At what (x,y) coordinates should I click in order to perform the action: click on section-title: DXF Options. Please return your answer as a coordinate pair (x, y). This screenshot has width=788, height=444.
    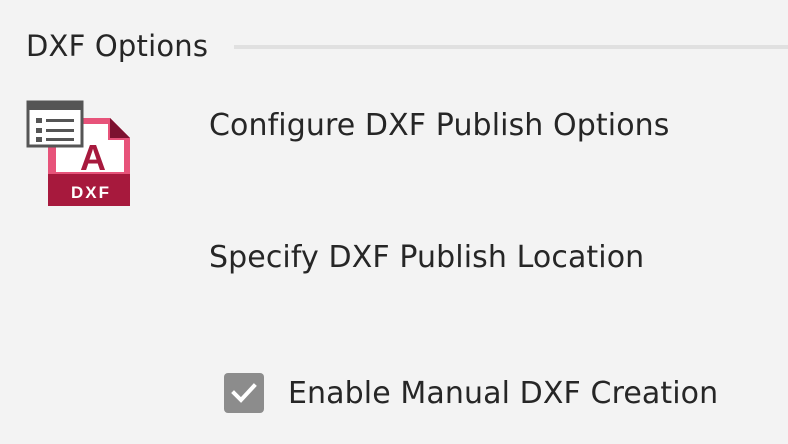
    Looking at the image, I should click on (117, 46).